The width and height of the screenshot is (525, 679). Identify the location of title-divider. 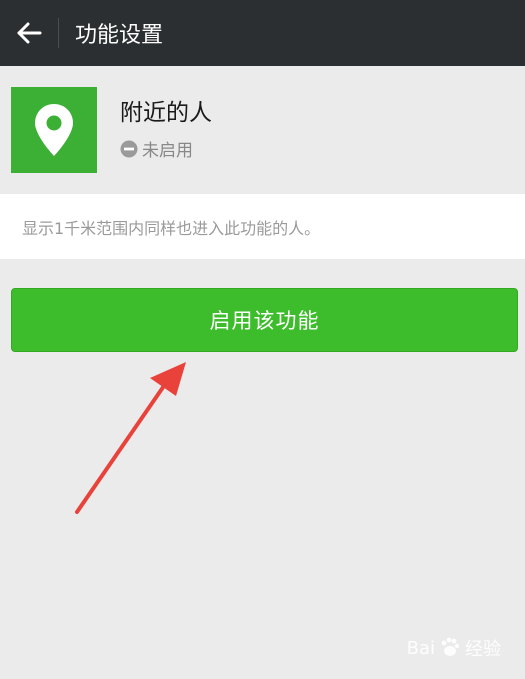
(58, 33).